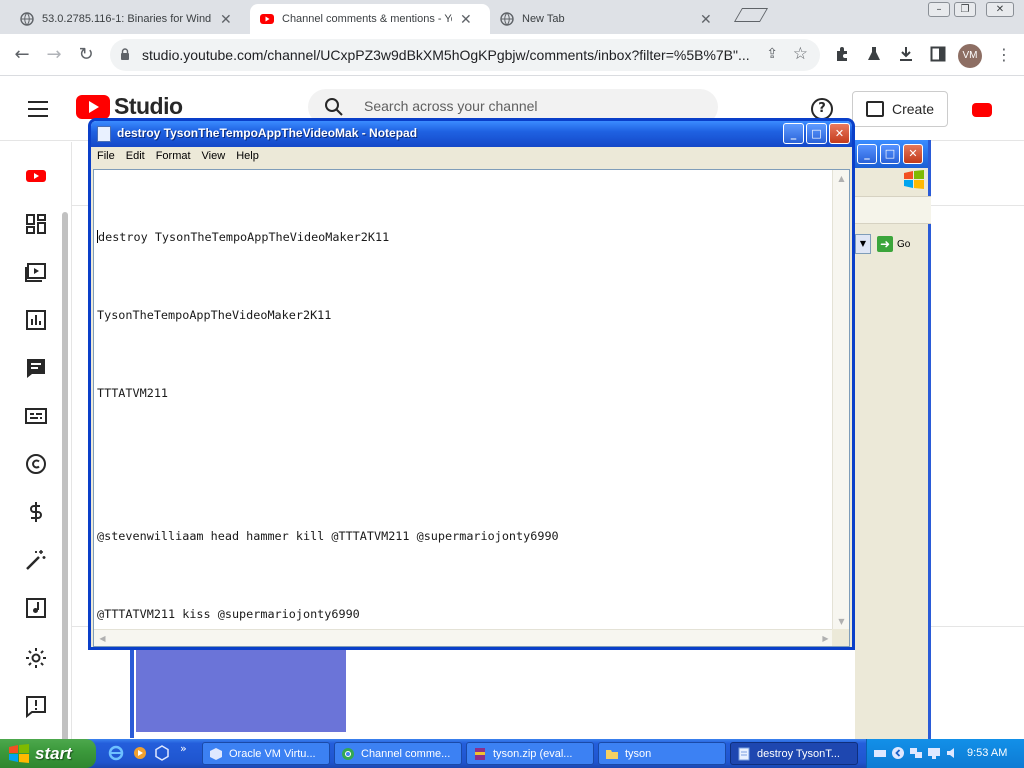  I want to click on reload-button: ↻, so click(86, 55).